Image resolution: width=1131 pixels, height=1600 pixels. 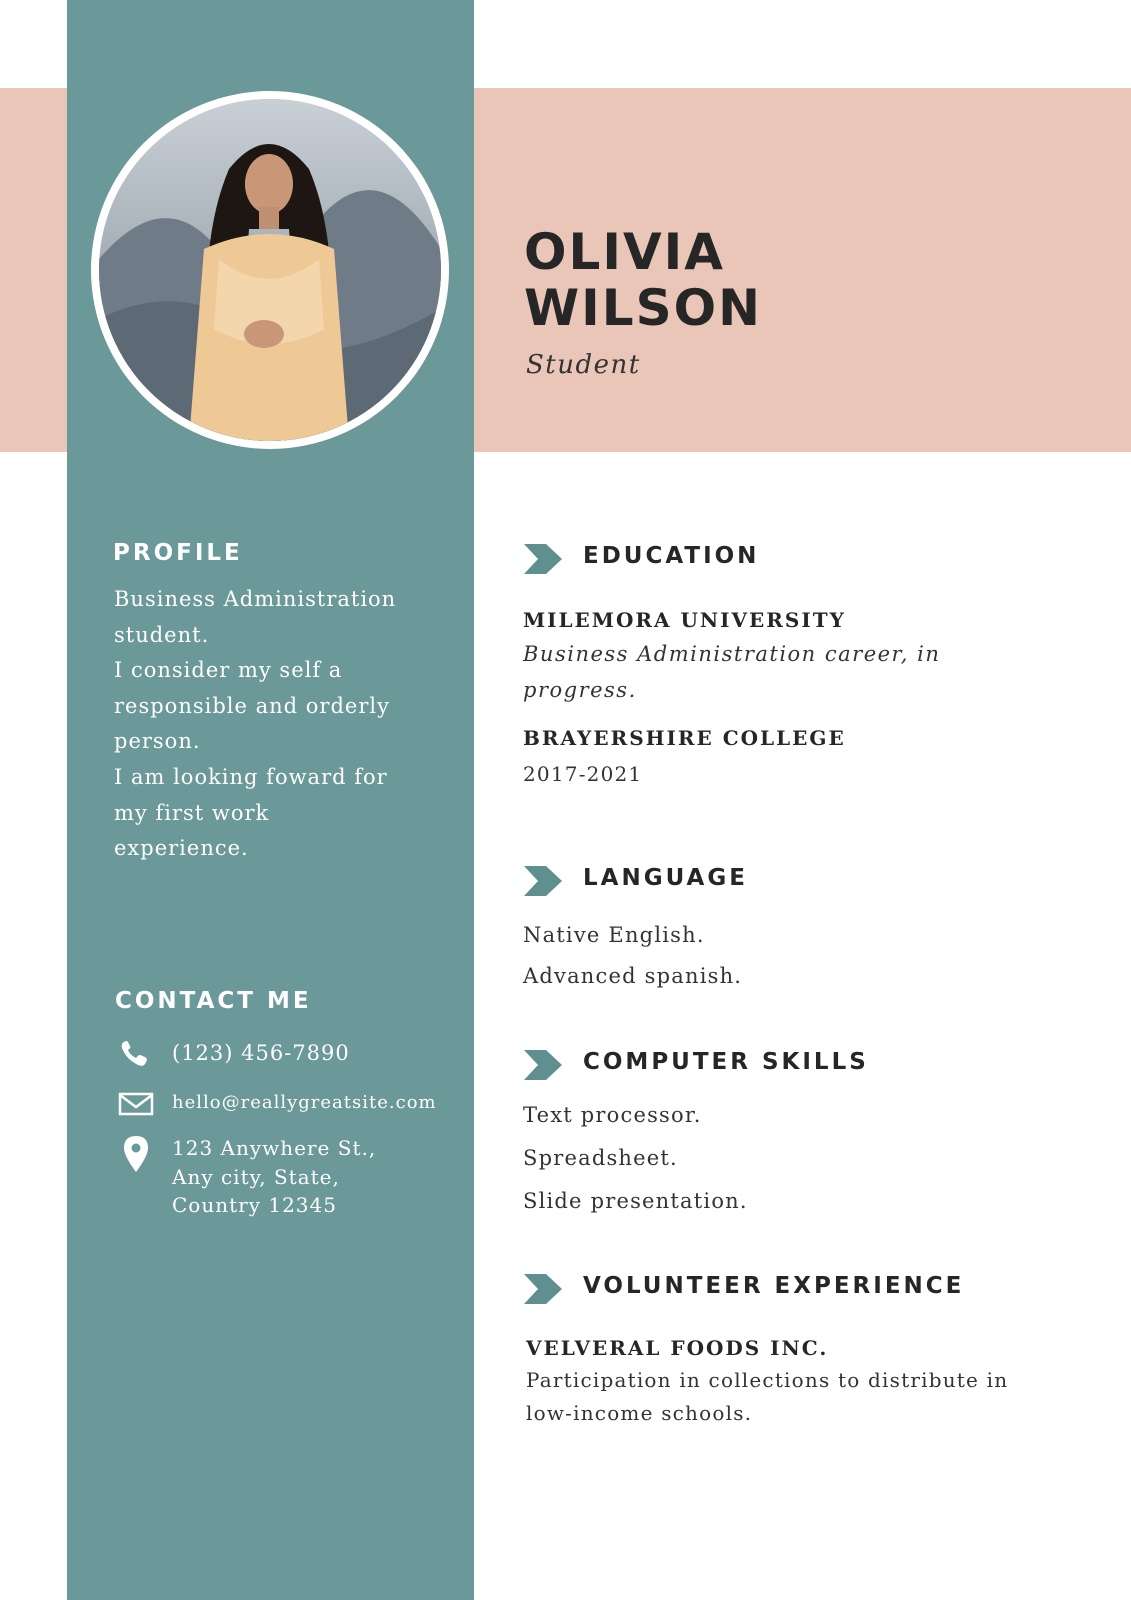 What do you see at coordinates (684, 738) in the screenshot?
I see `education-entry-title: BRAYERSHIRE COLLEGE` at bounding box center [684, 738].